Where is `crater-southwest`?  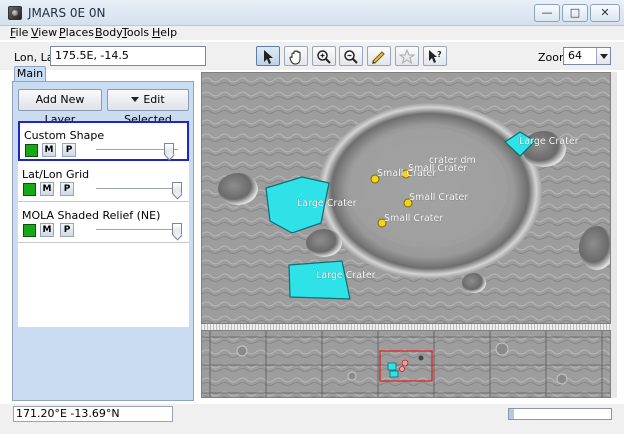
crater-southwest is located at coordinates (324, 243).